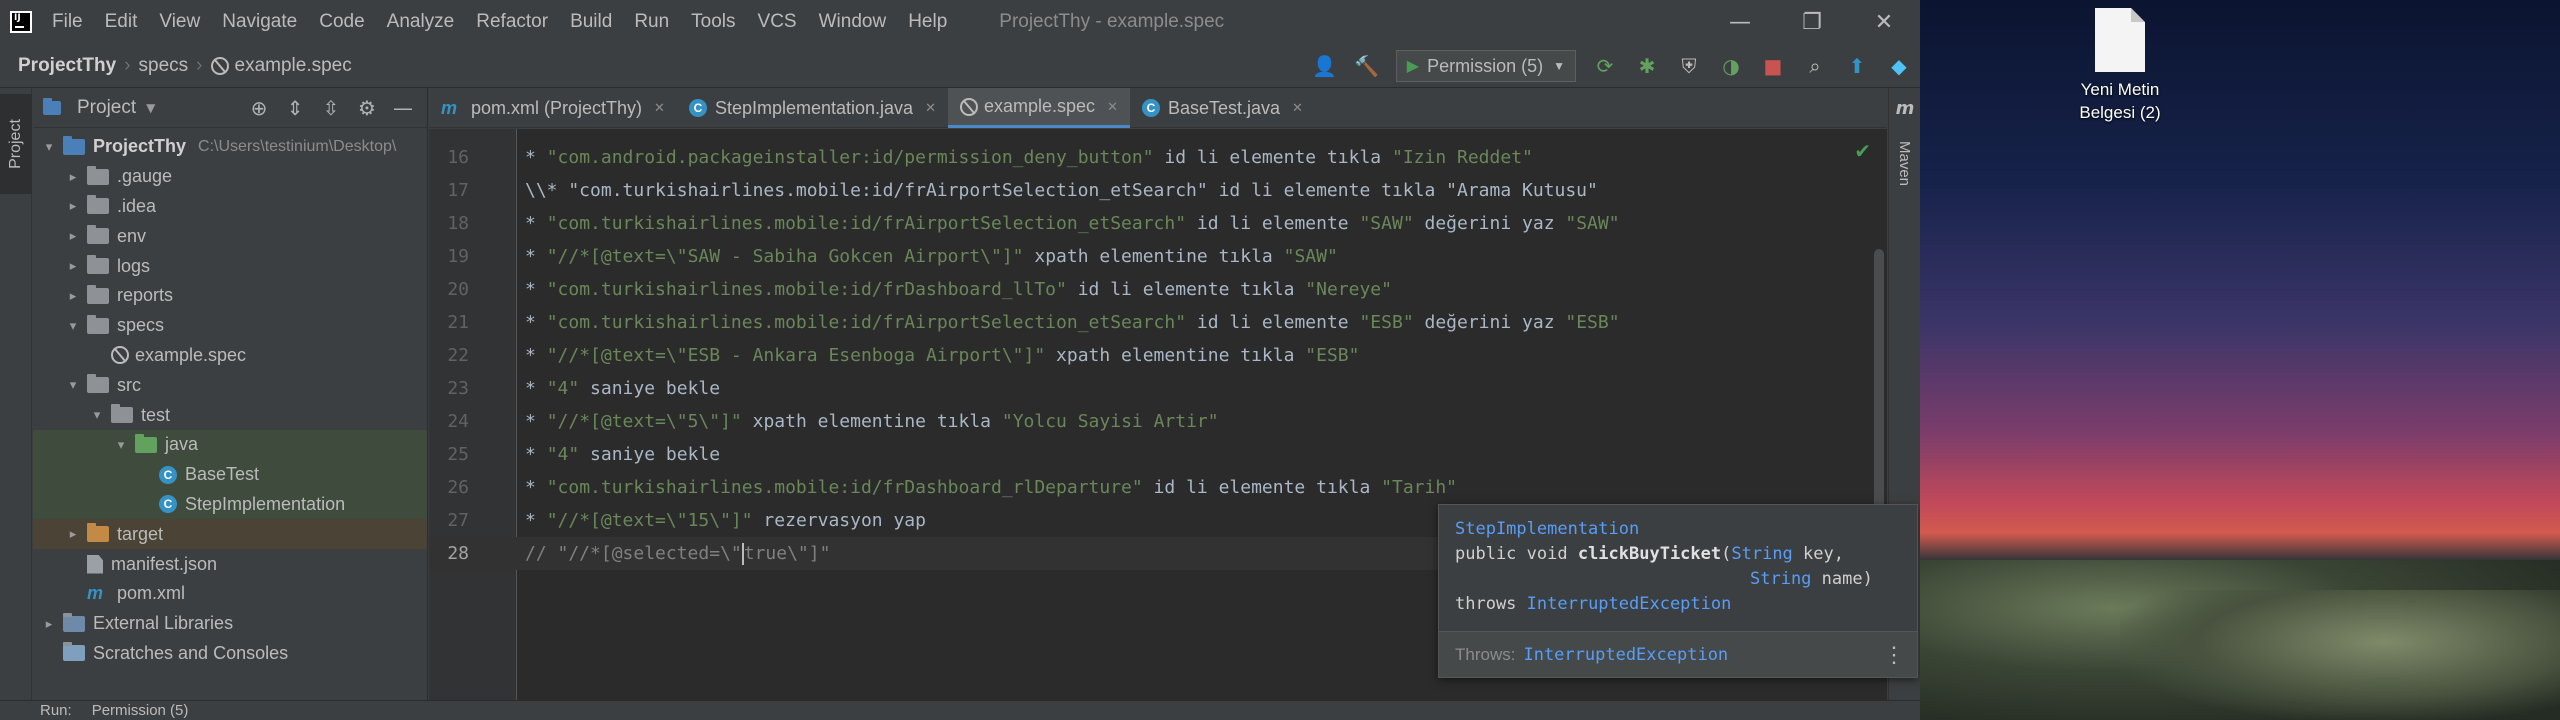  What do you see at coordinates (121, 22) in the screenshot?
I see `menu-edit: Edit` at bounding box center [121, 22].